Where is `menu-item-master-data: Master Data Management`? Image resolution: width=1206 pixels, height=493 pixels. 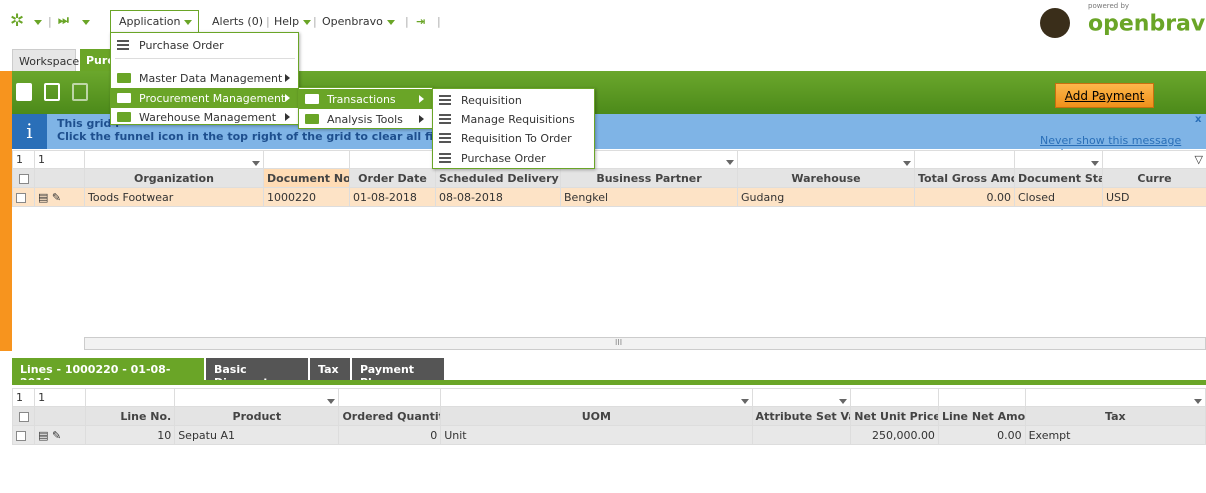
menu-item-master-data: Master Data Management is located at coordinates (204, 78).